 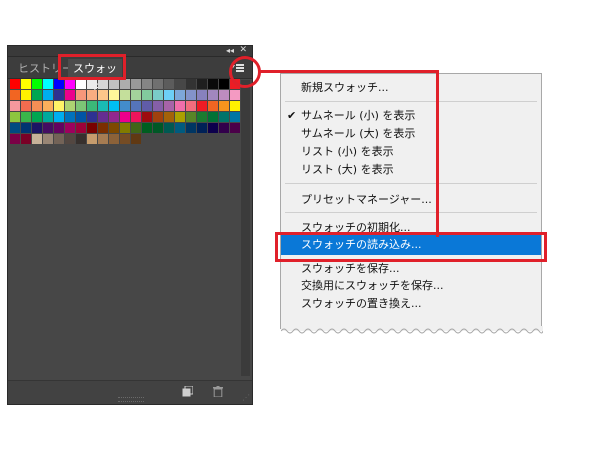 I want to click on resize-grip-icon: ⋰, so click(x=246, y=397).